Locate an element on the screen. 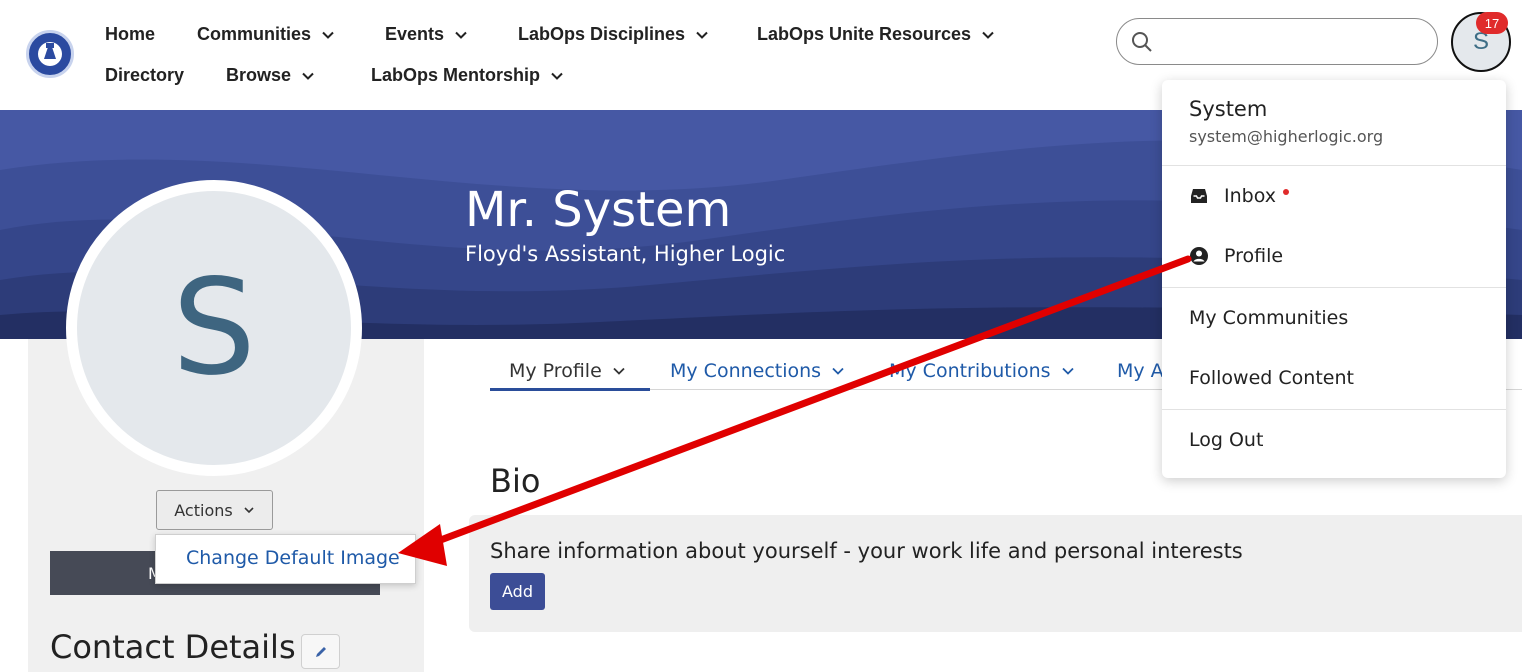  nav-label: LabOps Unite Resources is located at coordinates (864, 34).